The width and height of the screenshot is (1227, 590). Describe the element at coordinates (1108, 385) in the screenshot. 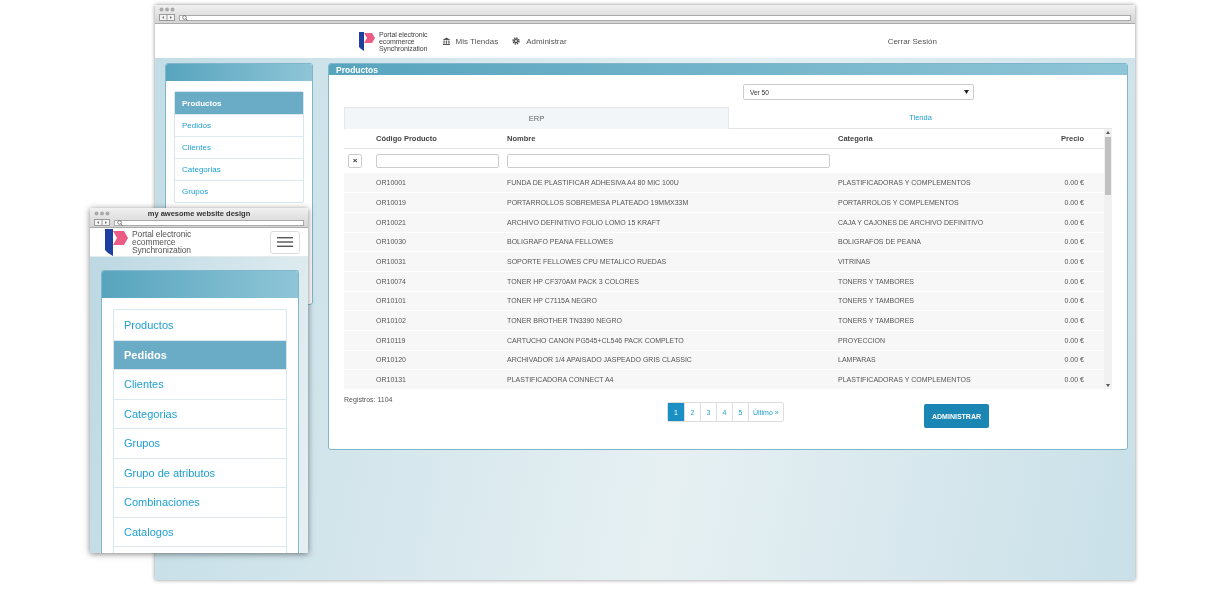

I see `scroll-down-icon` at that location.